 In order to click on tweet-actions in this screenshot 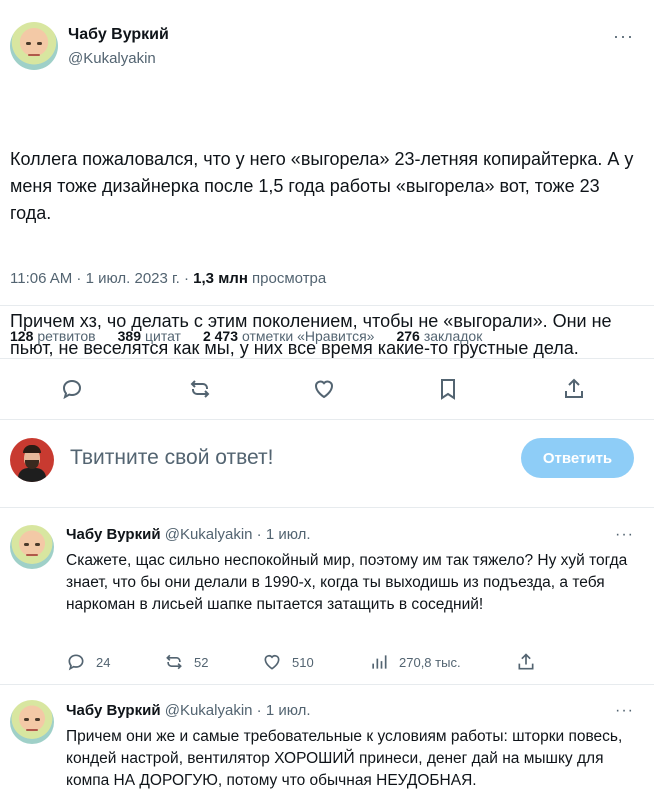, I will do `click(327, 393)`.